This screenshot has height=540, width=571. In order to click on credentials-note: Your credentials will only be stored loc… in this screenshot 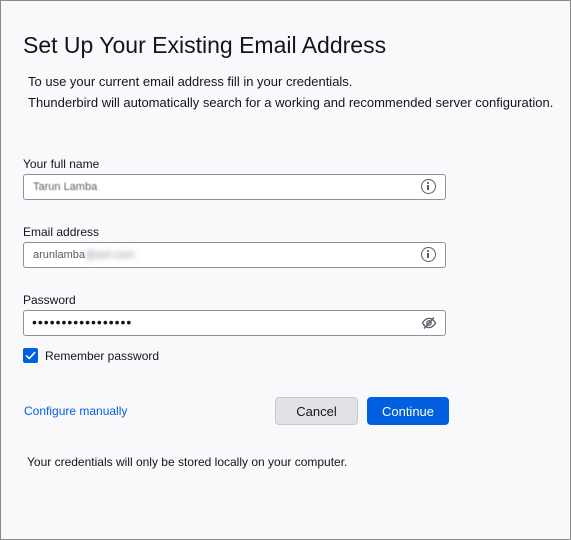, I will do `click(187, 462)`.